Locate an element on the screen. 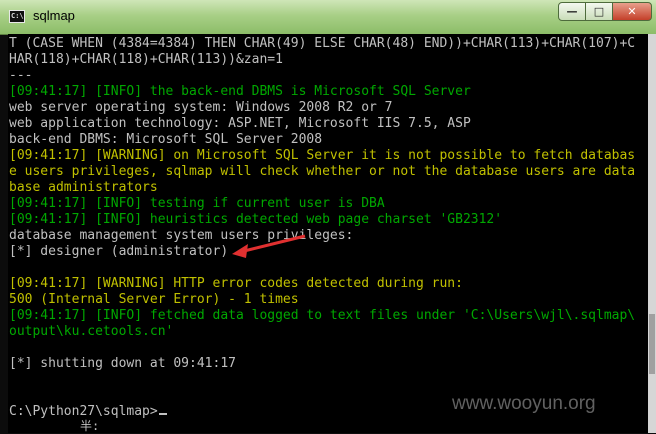 This screenshot has height=434, width=656. arrow-head is located at coordinates (240, 251).